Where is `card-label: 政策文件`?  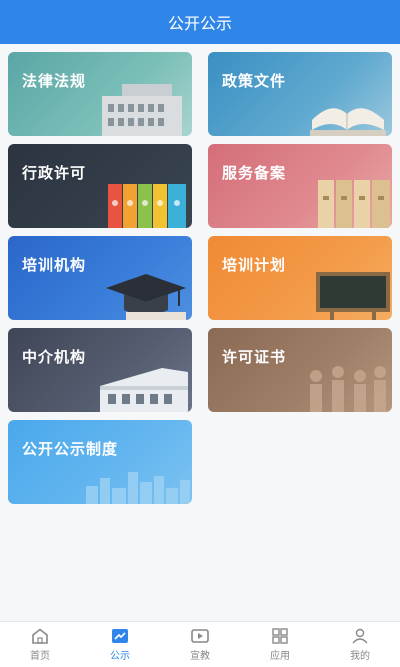 card-label: 政策文件 is located at coordinates (254, 81).